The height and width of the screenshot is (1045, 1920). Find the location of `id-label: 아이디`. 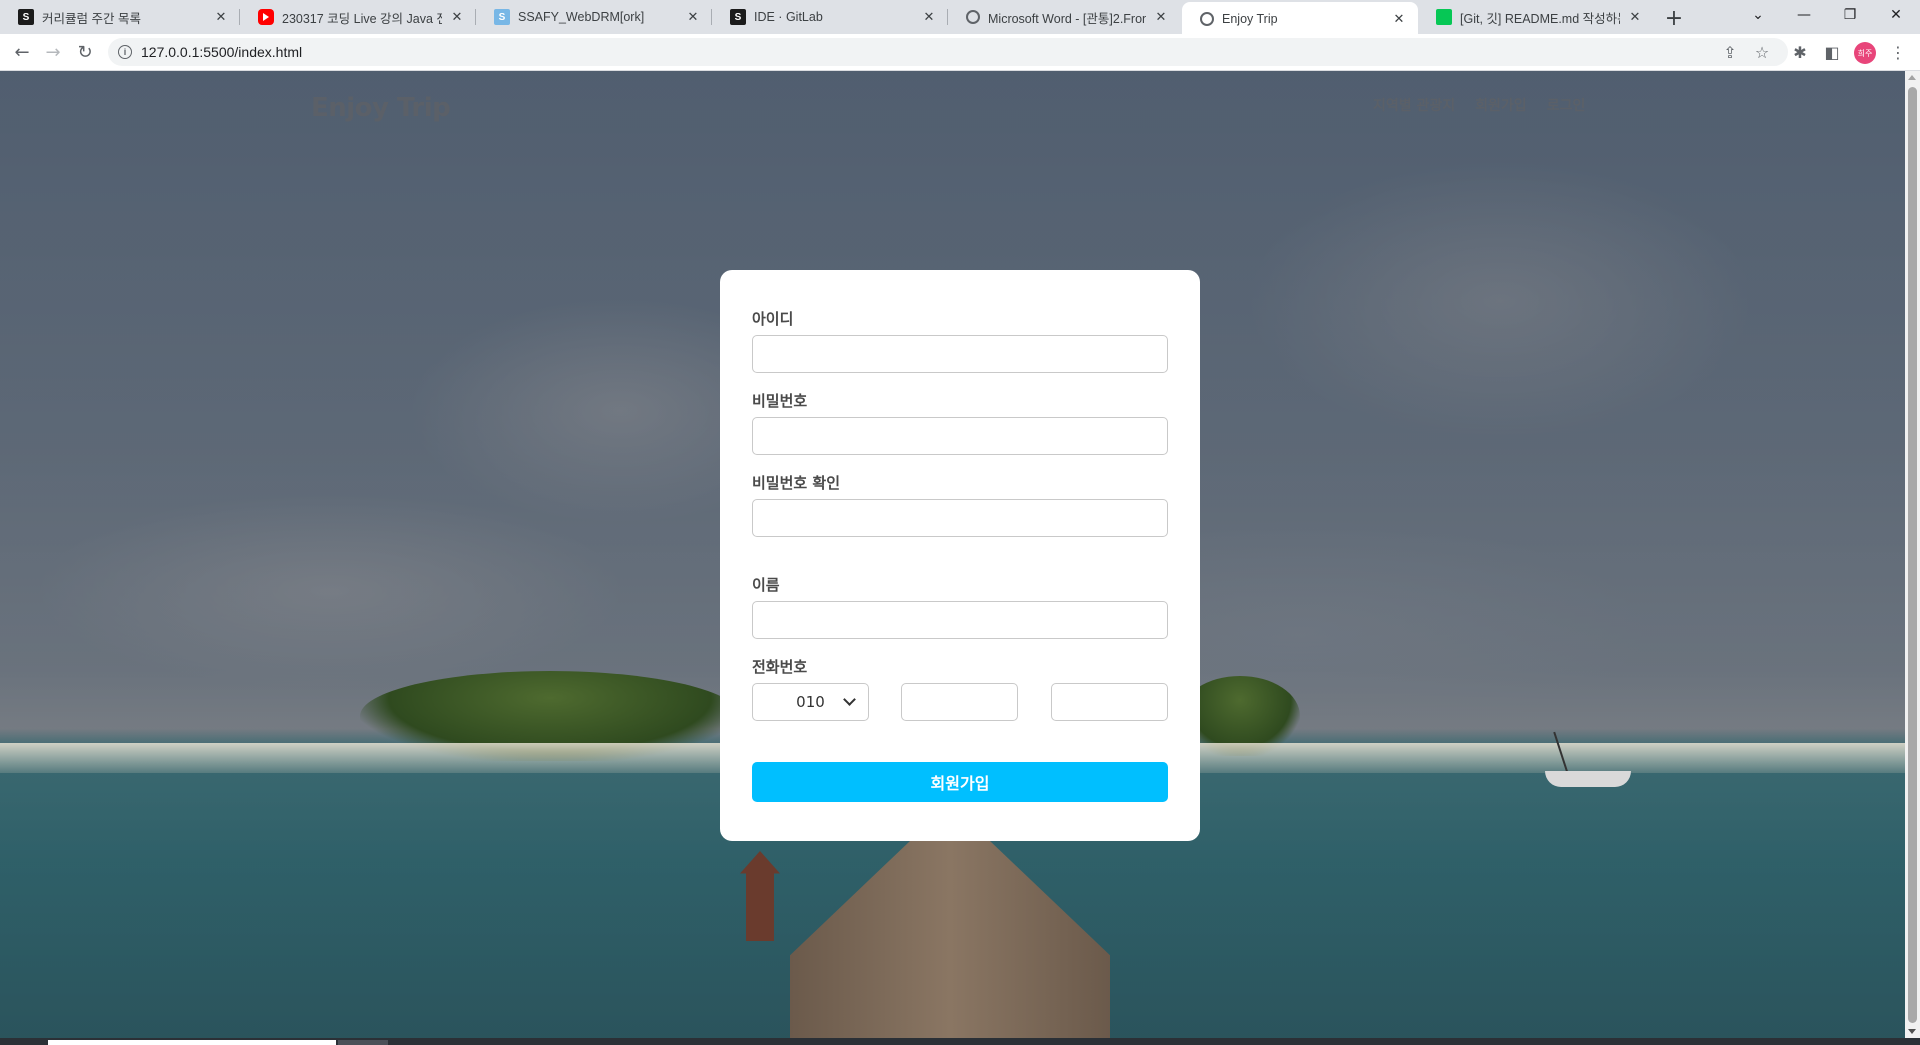

id-label: 아이디 is located at coordinates (773, 319).